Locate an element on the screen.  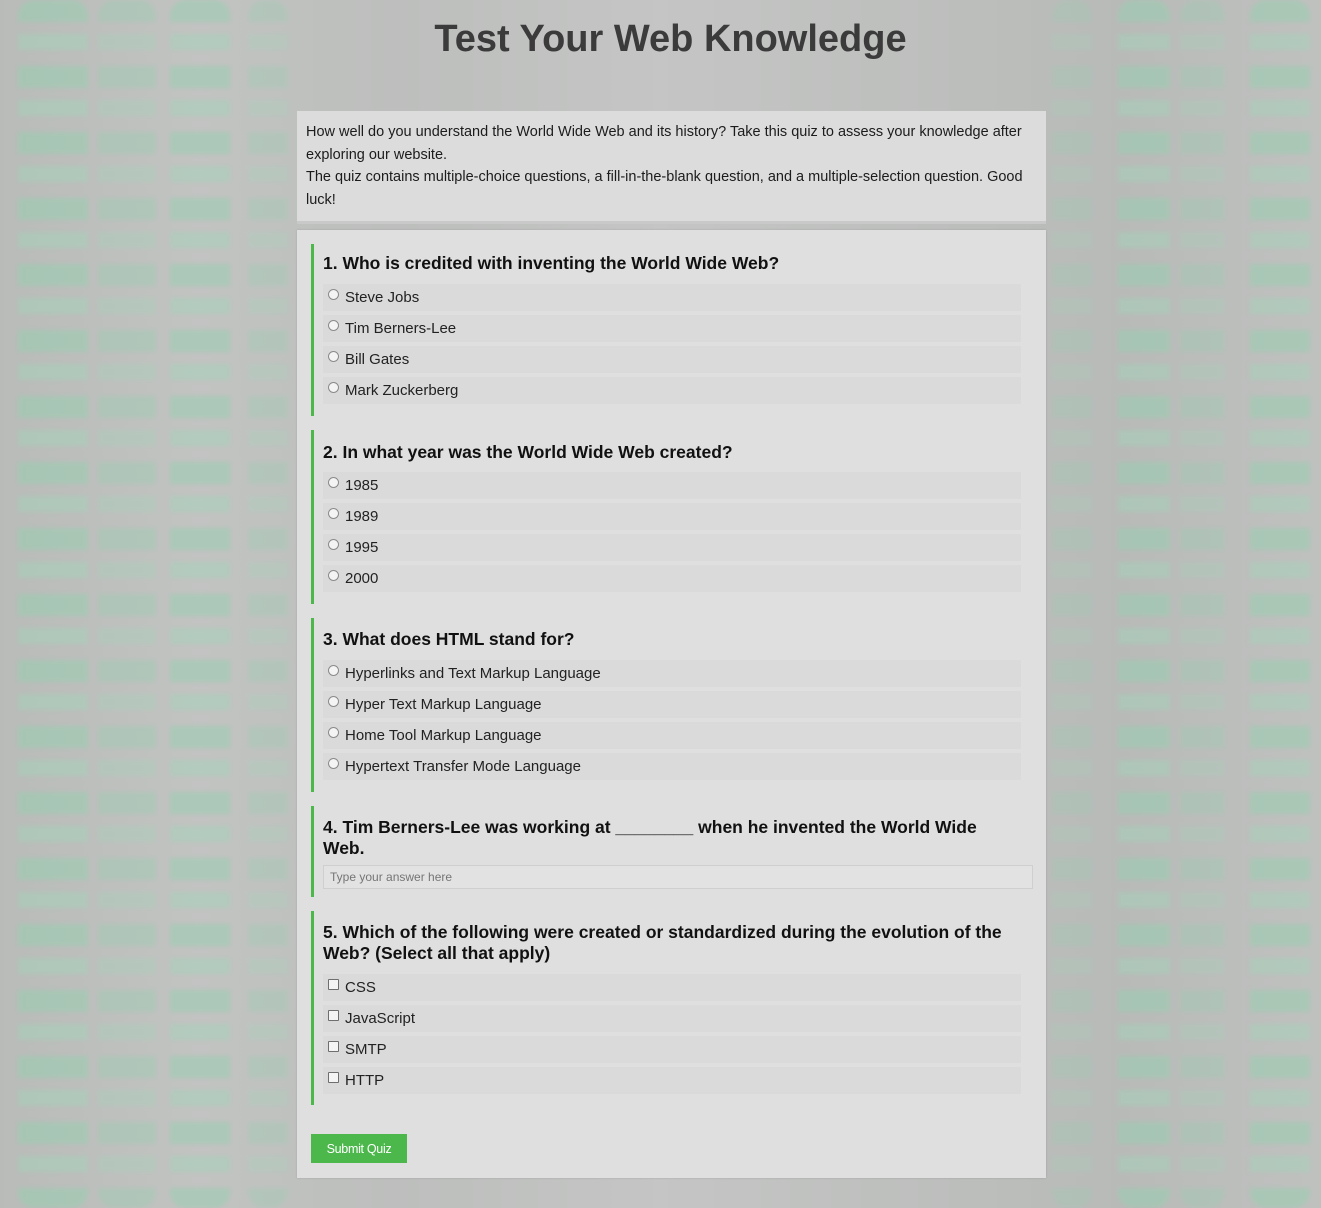
option-label: Hyperlinks and Text Markup Language is located at coordinates (473, 673).